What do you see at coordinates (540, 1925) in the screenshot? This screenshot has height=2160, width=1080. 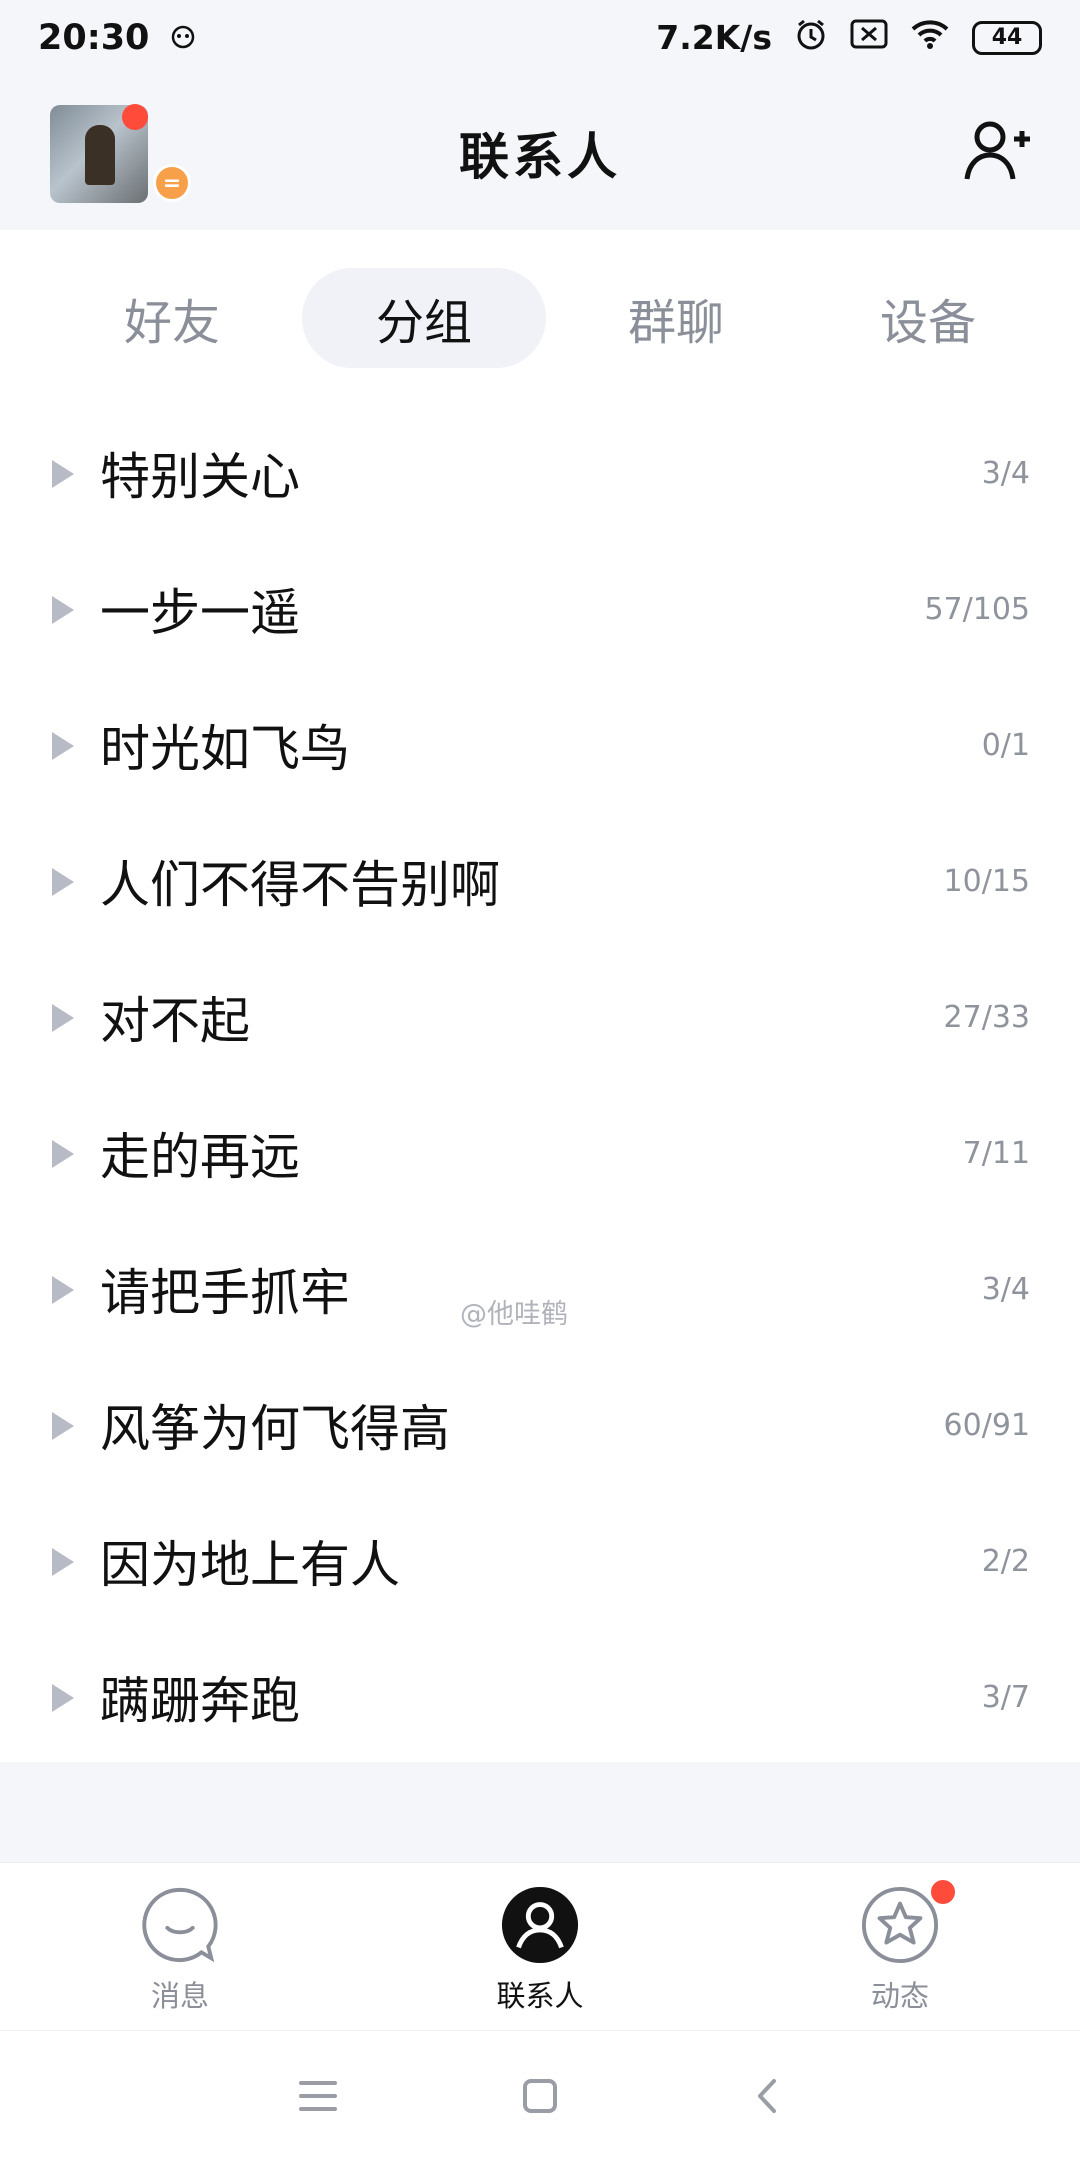 I see `contact-person-icon` at bounding box center [540, 1925].